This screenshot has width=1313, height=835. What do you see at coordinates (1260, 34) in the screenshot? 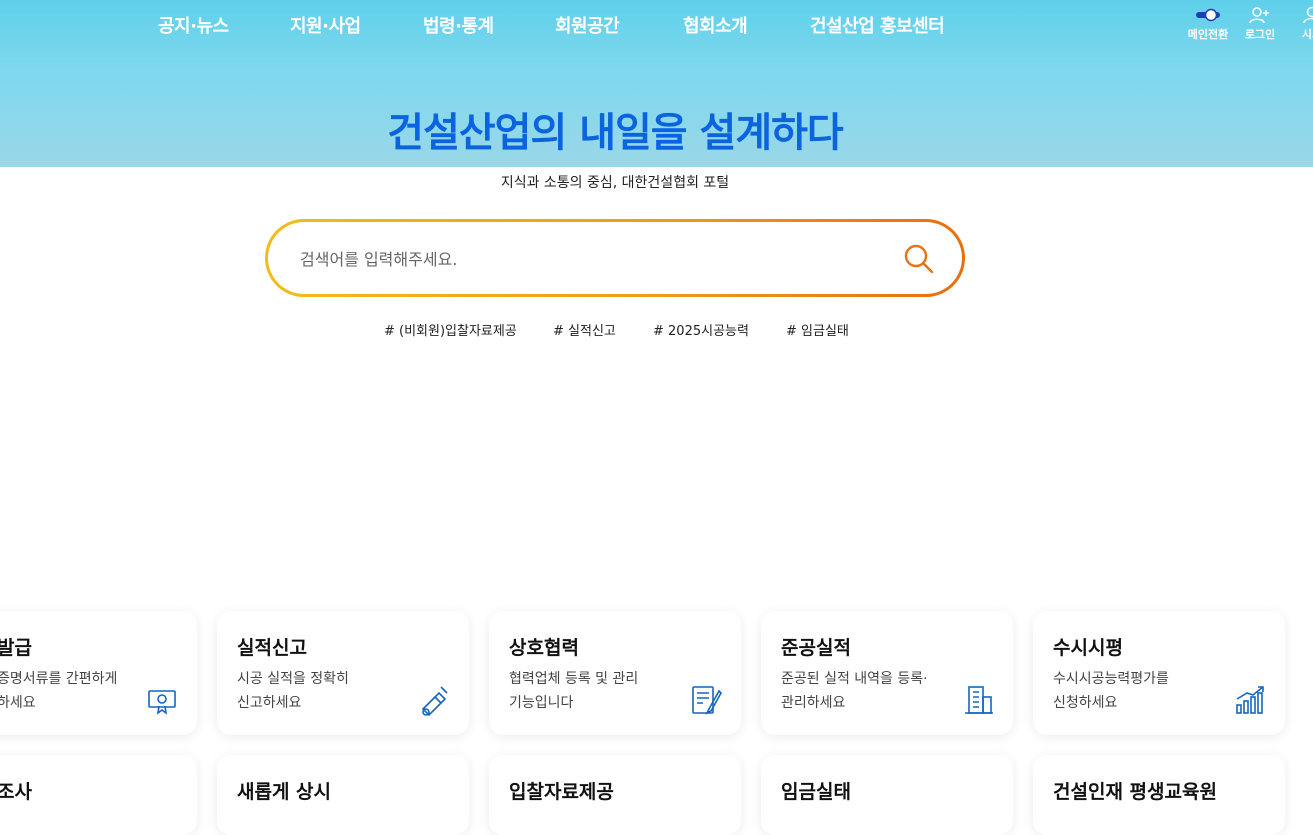
I see `login-label: 로그인` at bounding box center [1260, 34].